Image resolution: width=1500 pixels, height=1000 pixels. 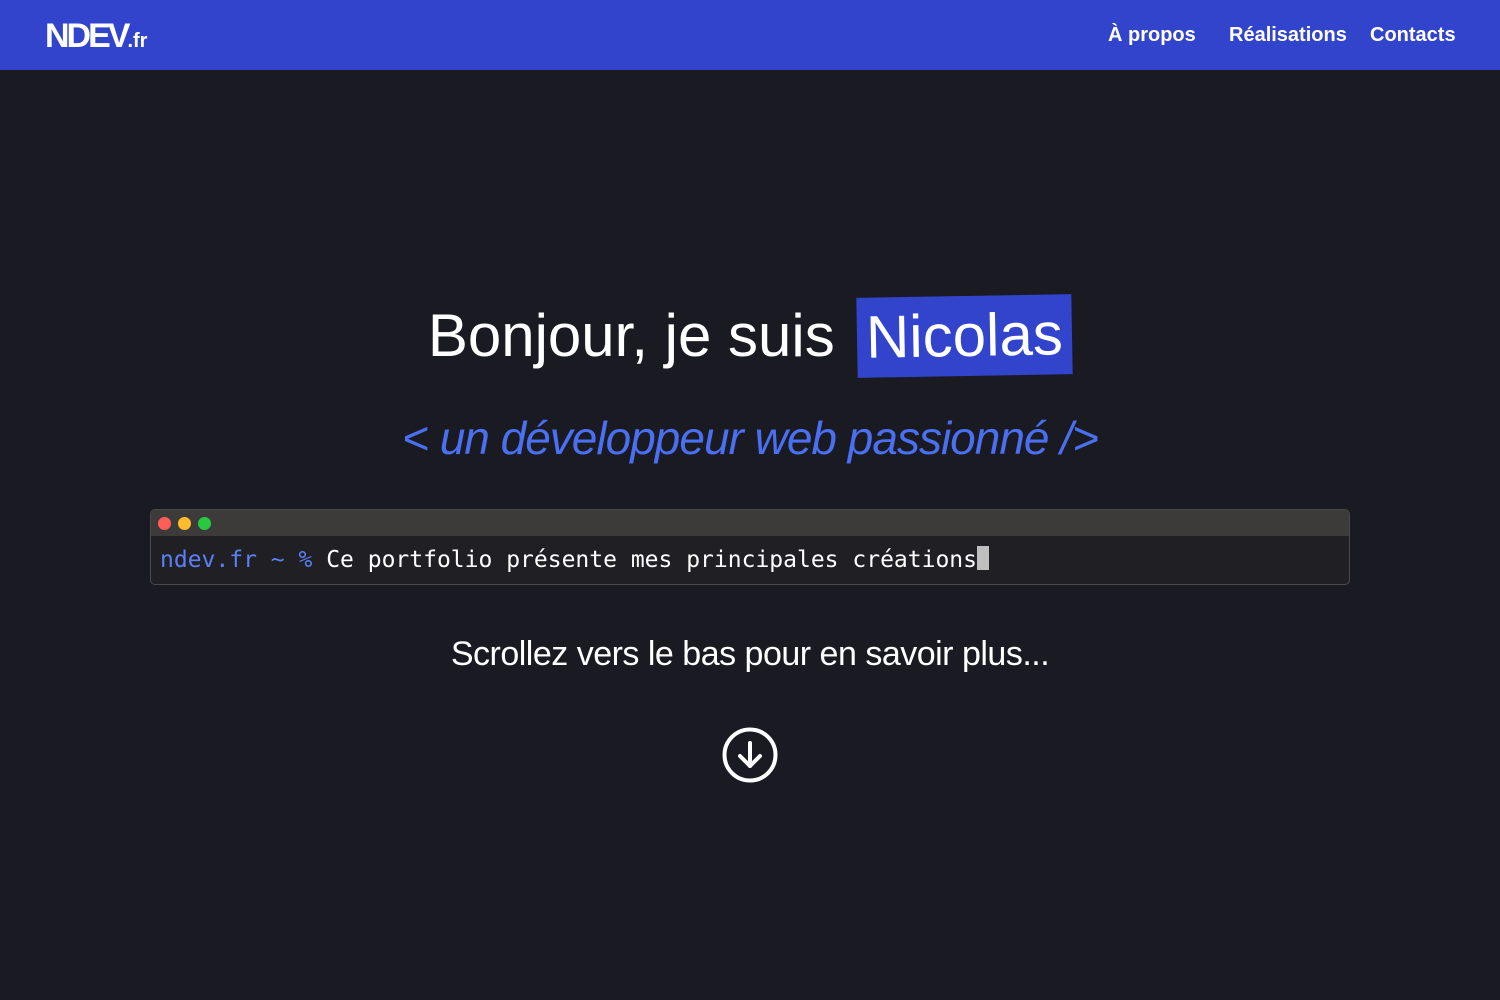 I want to click on terminal-minimize-dot-icon, so click(x=184, y=523).